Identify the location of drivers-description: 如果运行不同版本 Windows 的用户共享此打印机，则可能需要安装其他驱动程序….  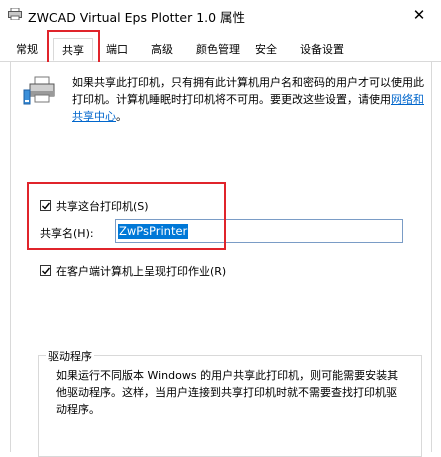
(227, 392).